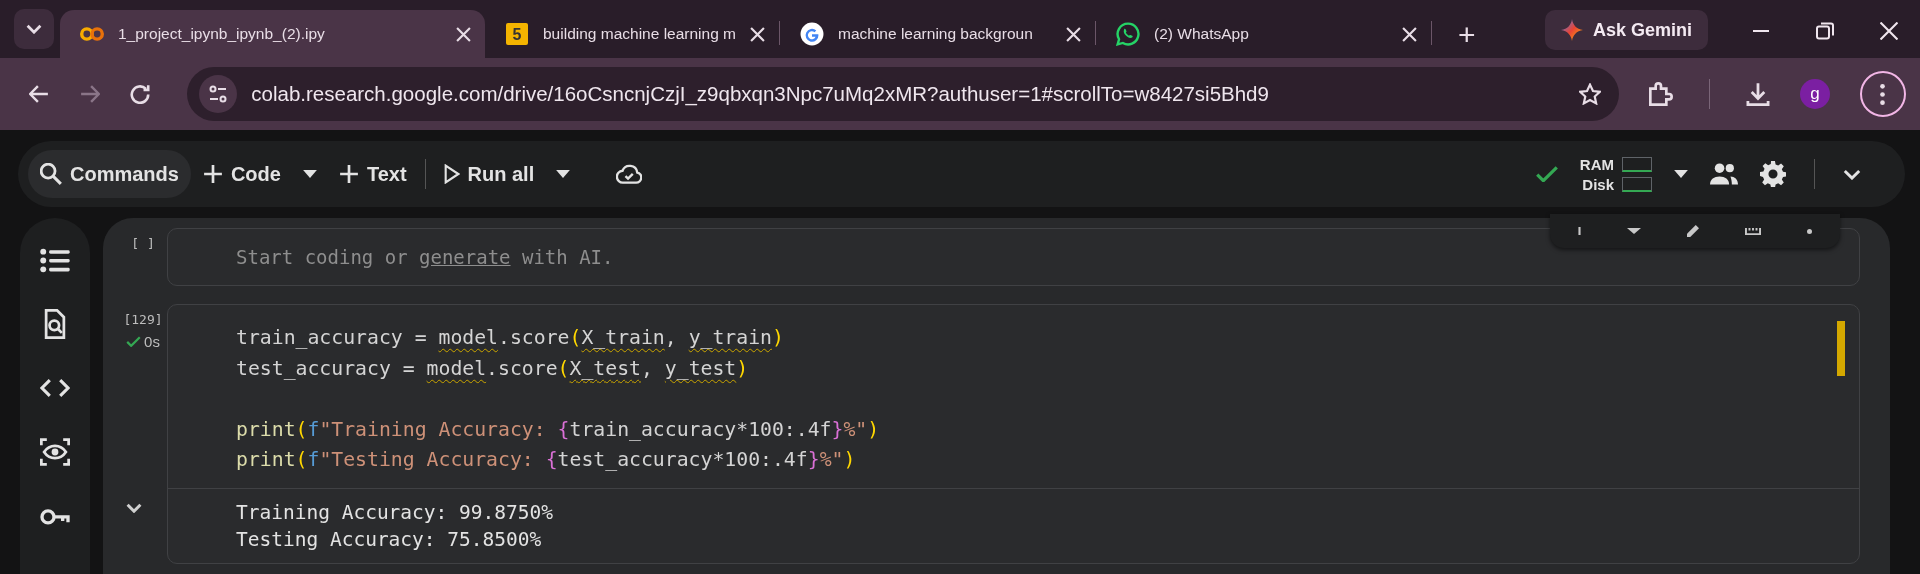 Image resolution: width=1920 pixels, height=574 pixels. What do you see at coordinates (903, 94) in the screenshot?
I see `address-bar: colab.research.google.com/drive/16oCsncnjCzjI_z9qbxqn3Npc7uMq2xMR?authuser=1#scrollTo=w8427si5Bhd9` at bounding box center [903, 94].